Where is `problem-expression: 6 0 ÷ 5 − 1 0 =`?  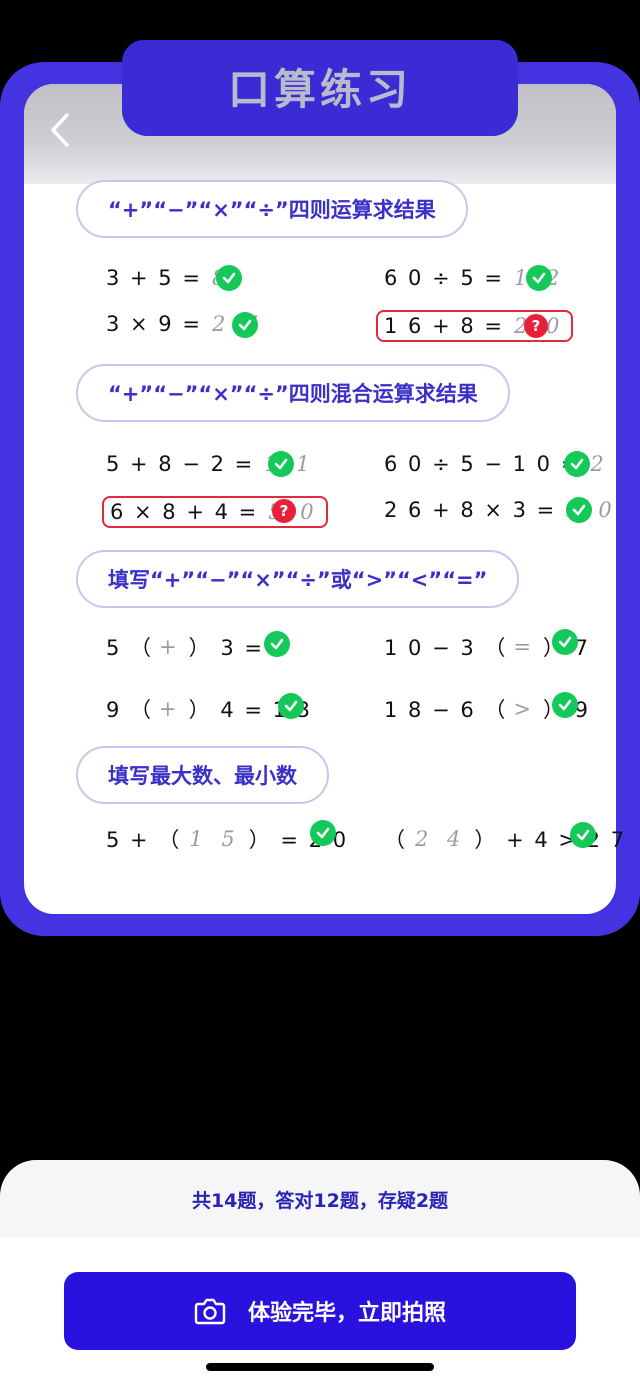
problem-expression: 6 0 ÷ 5 − 1 0 = is located at coordinates (482, 464).